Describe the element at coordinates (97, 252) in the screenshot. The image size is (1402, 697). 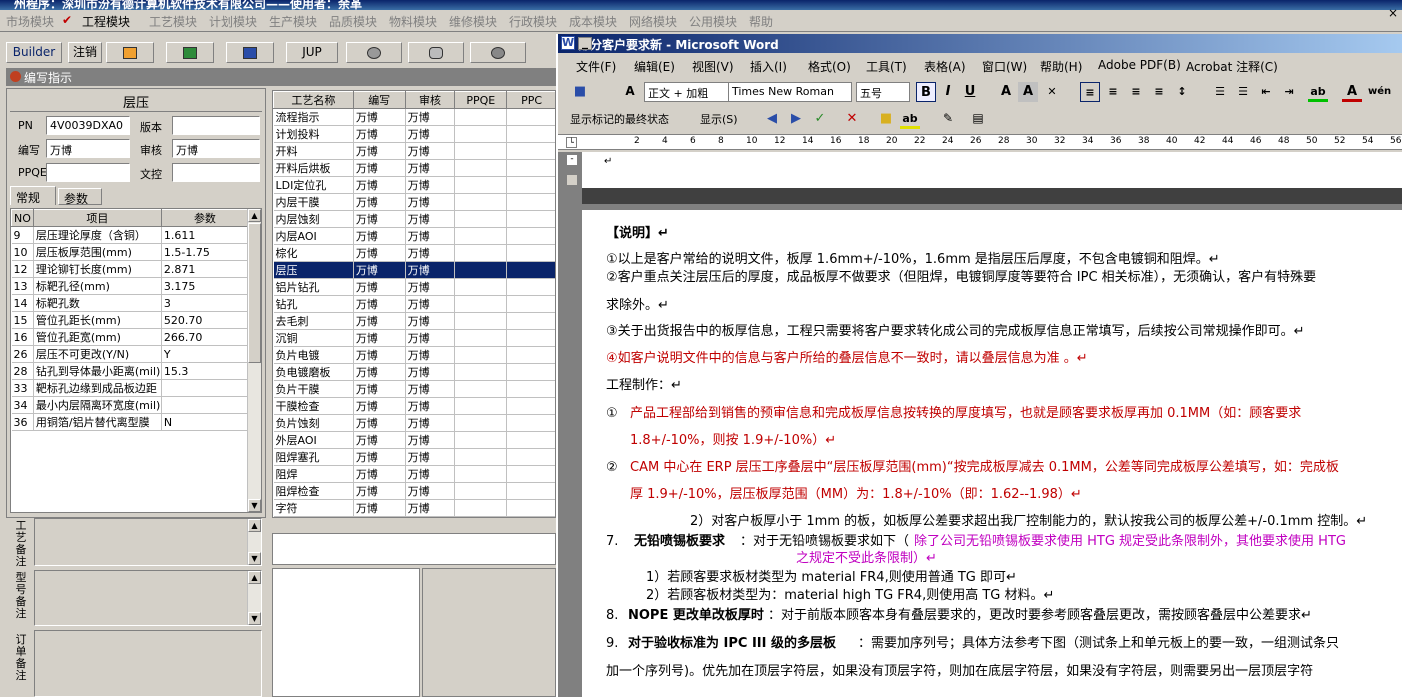
I see `param-item: 层压板厚范围(mm)` at that location.